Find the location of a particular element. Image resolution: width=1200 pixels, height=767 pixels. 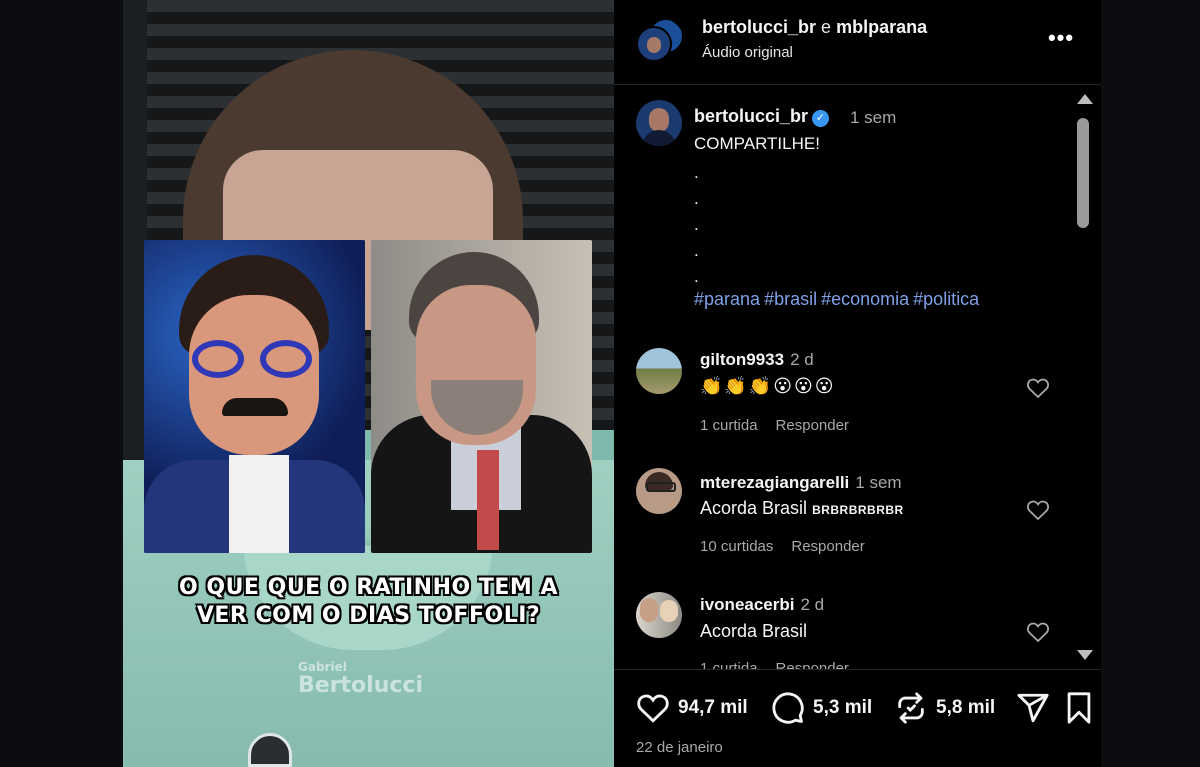

inset-photo-ratinho is located at coordinates (254, 396).